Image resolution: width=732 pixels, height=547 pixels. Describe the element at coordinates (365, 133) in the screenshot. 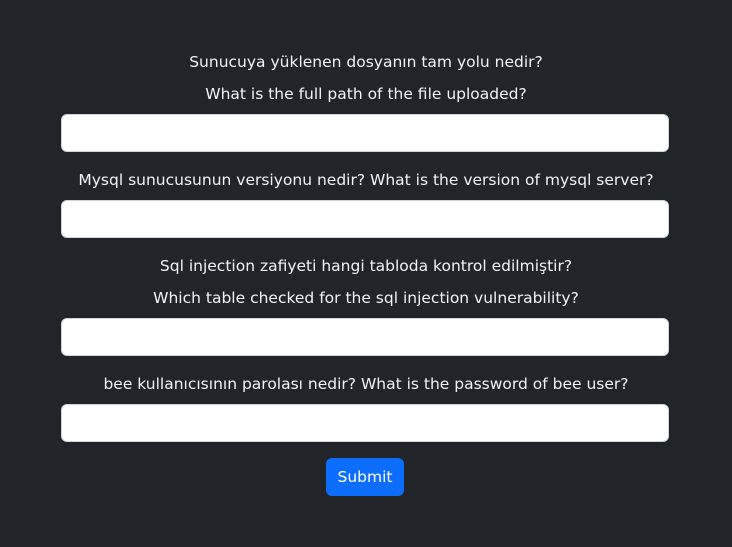

I see `uploaded-file-path-input` at that location.